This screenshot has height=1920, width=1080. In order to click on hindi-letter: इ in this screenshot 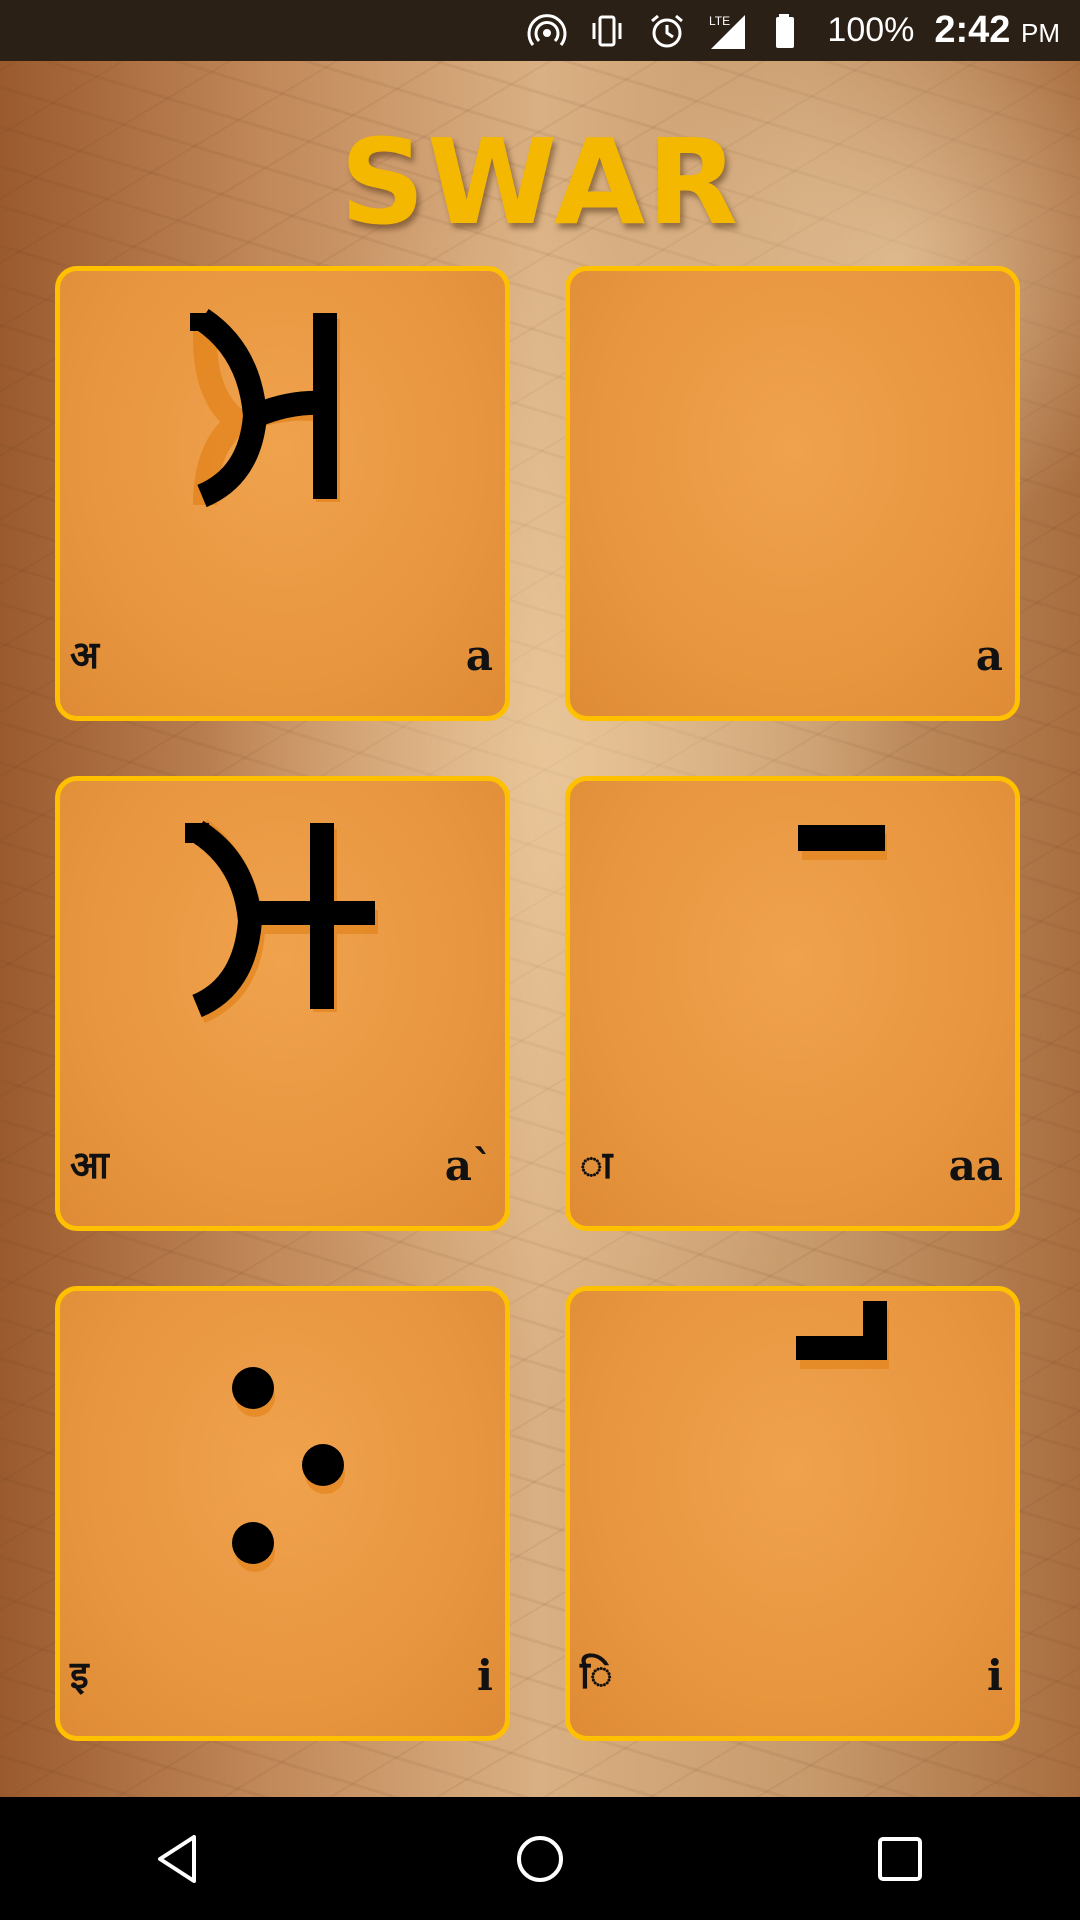, I will do `click(79, 1675)`.